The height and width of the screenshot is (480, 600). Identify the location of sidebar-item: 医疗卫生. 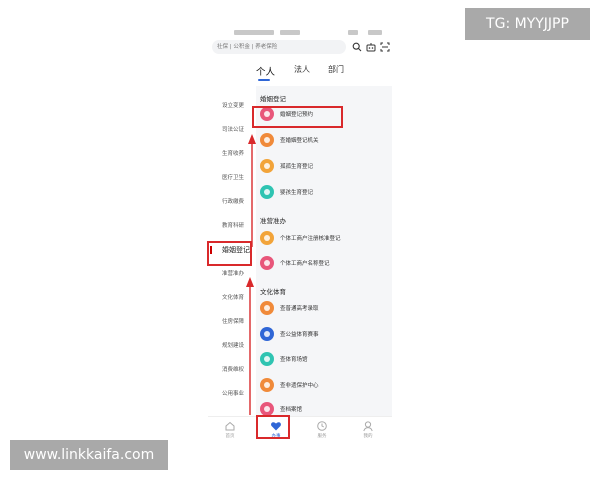
(232, 178).